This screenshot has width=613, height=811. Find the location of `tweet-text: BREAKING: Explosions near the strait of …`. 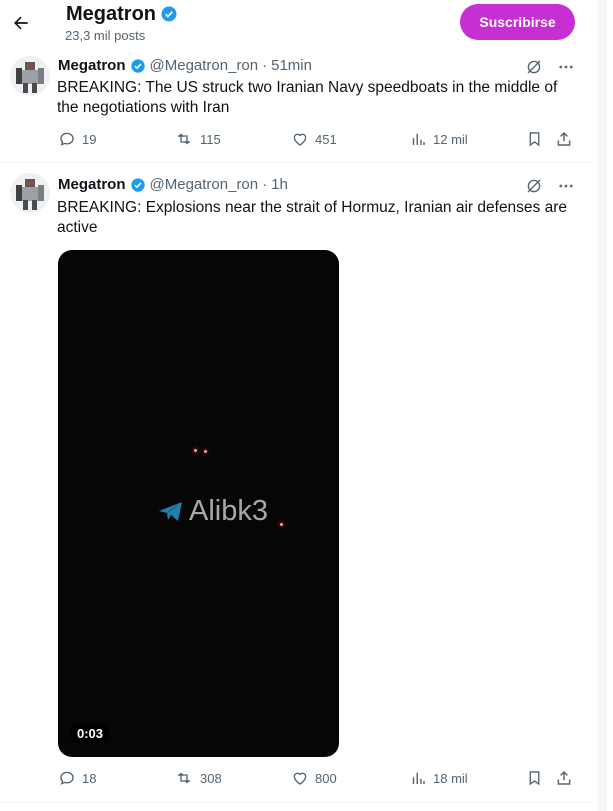

tweet-text: BREAKING: Explosions near the strait of … is located at coordinates (312, 217).